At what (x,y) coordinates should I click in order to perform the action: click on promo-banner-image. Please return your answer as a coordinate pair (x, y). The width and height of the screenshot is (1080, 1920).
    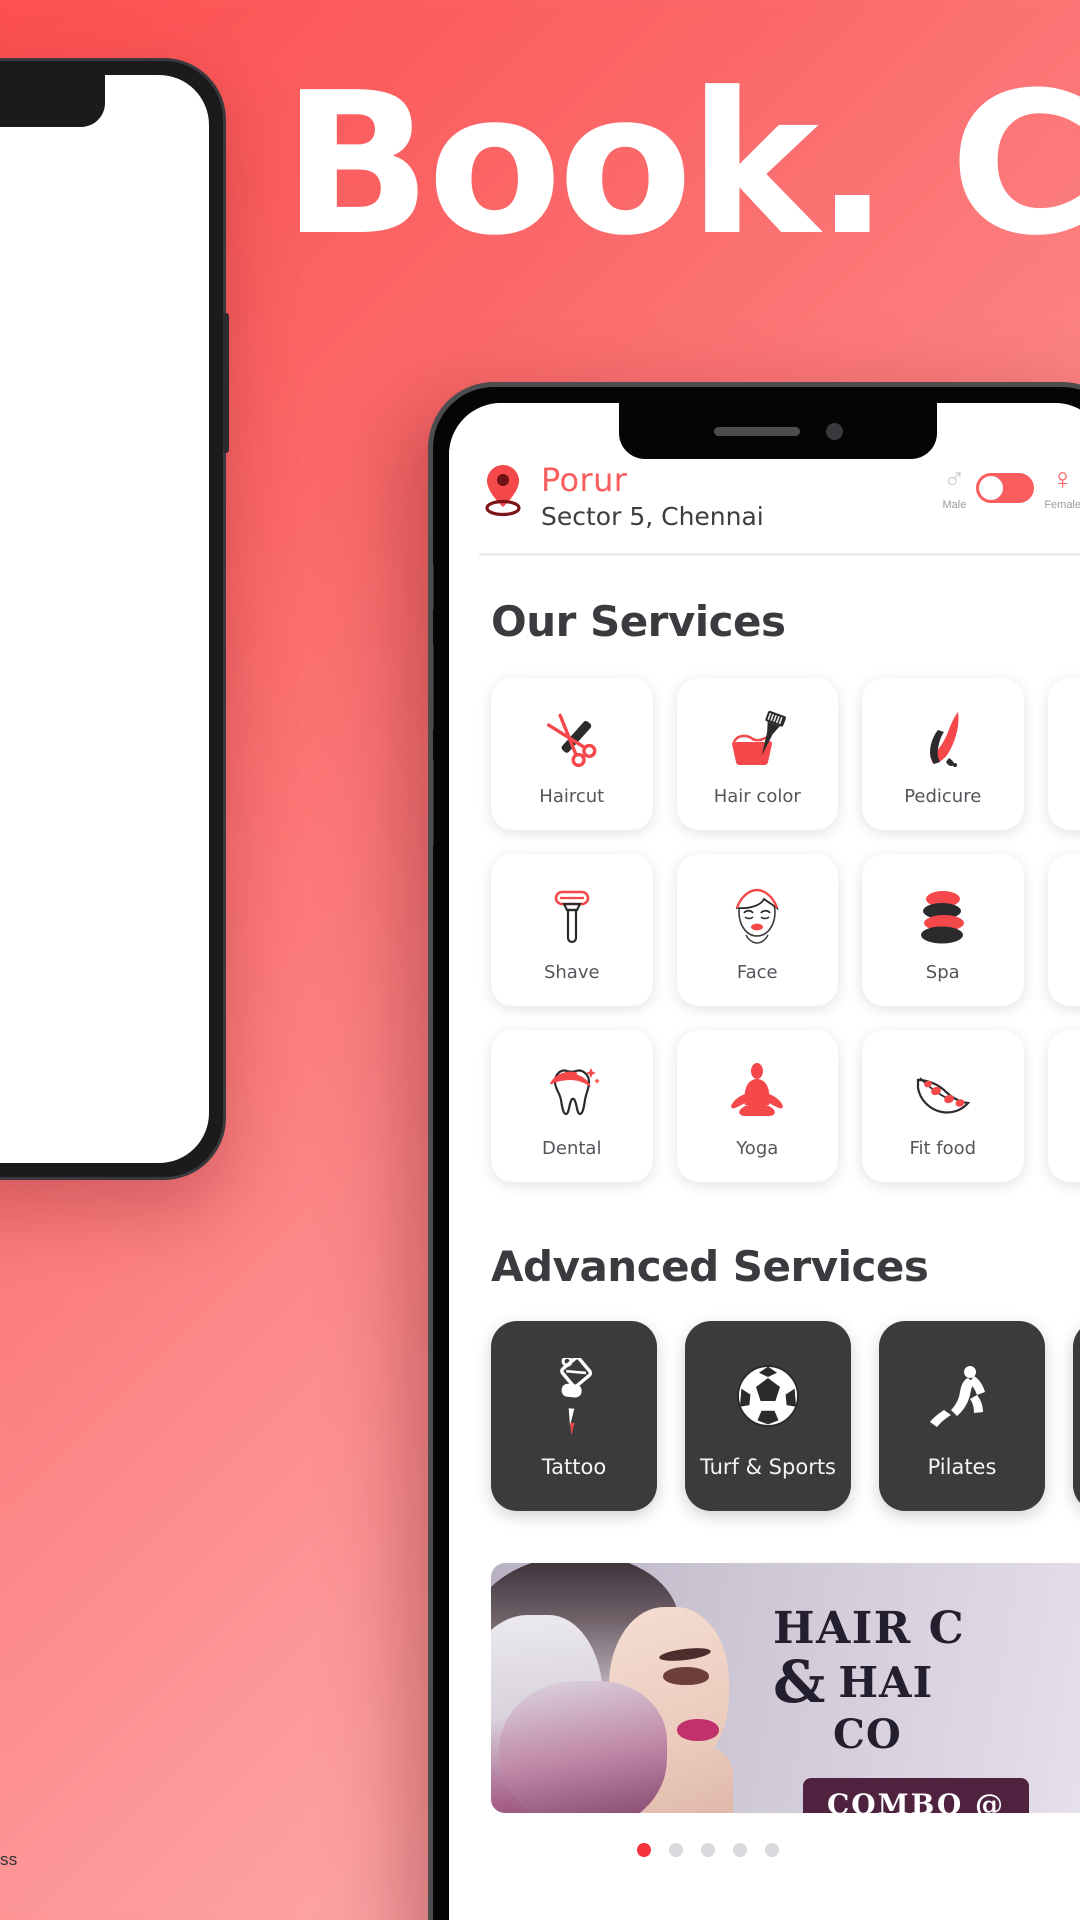
    Looking at the image, I should click on (626, 1688).